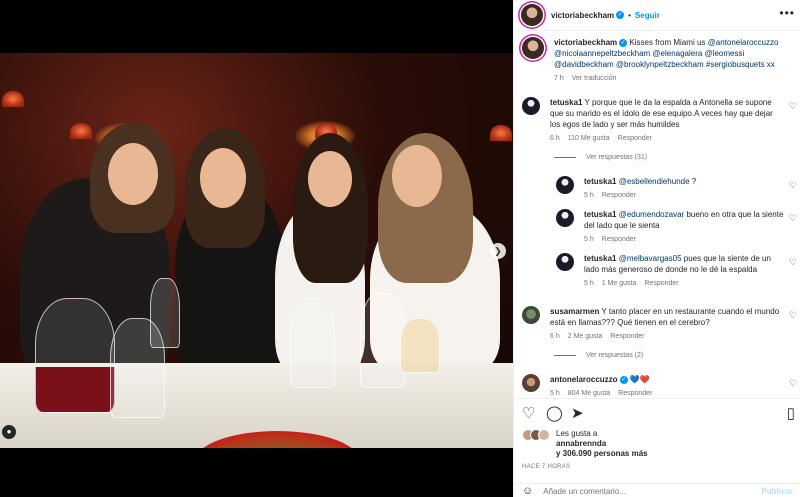  I want to click on tagged-users-icon: ●, so click(9, 432).